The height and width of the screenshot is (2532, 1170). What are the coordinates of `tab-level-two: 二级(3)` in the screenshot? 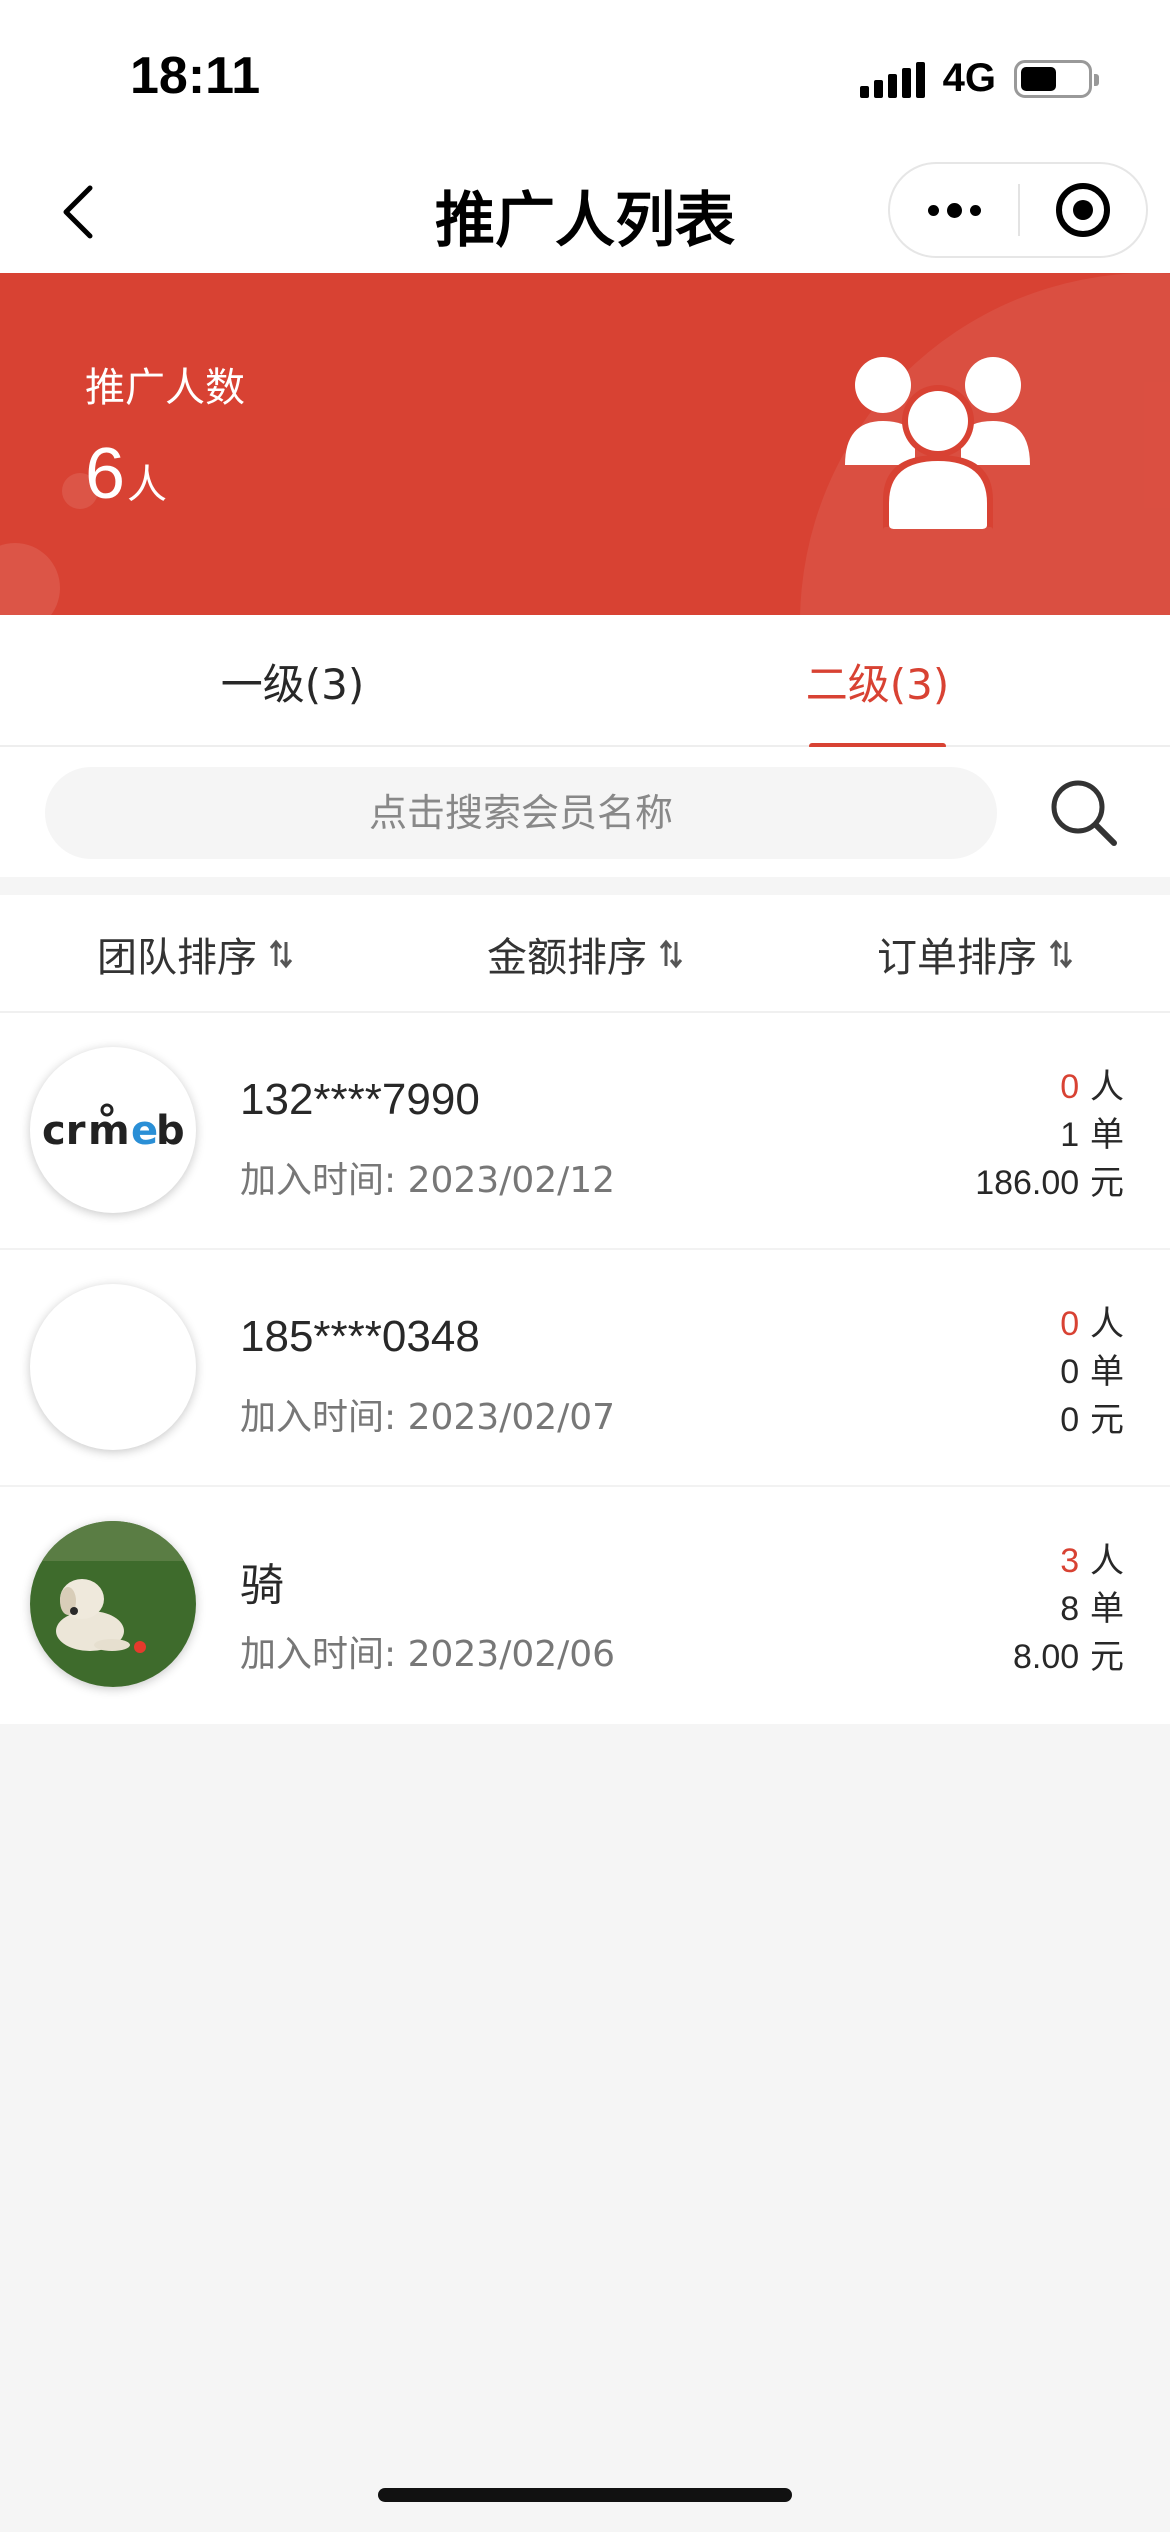 It's located at (877, 681).